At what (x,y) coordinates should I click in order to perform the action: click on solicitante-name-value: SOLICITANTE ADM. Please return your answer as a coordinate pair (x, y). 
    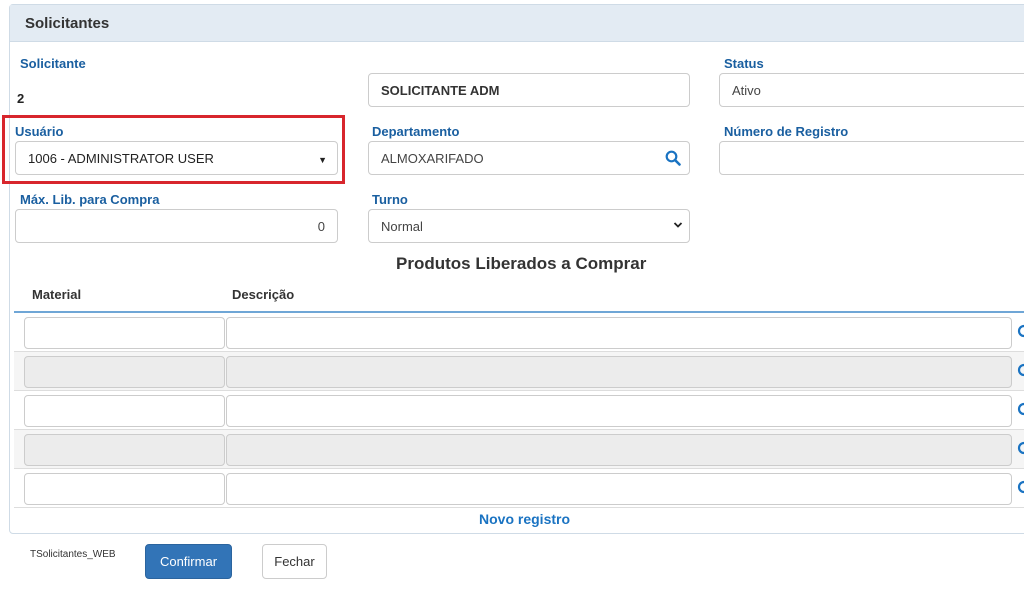
    Looking at the image, I should click on (440, 90).